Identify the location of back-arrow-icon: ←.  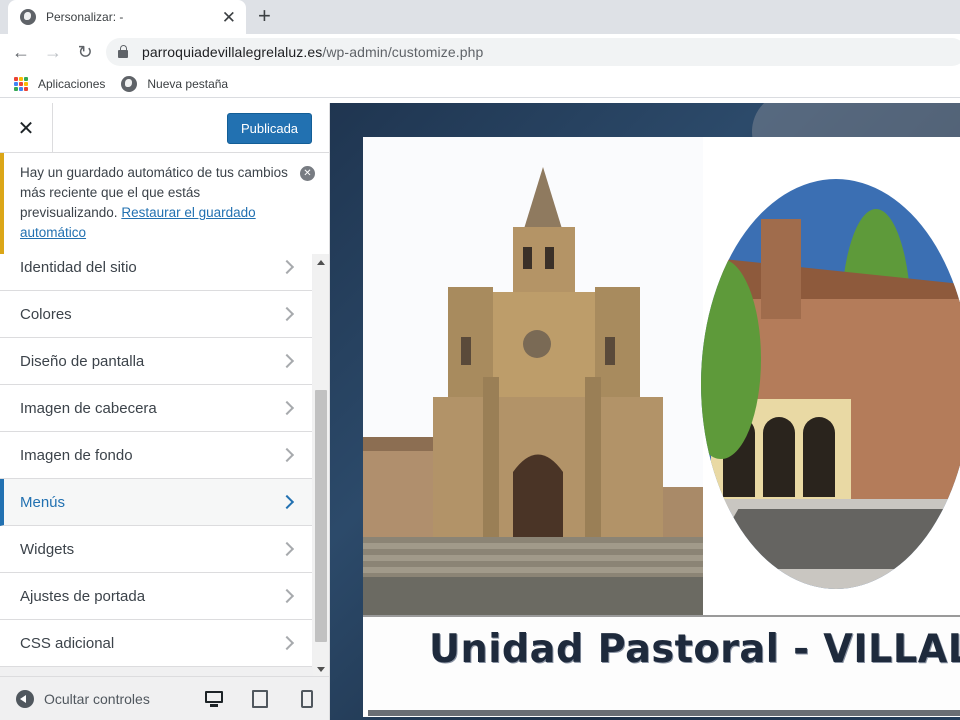
(21, 52).